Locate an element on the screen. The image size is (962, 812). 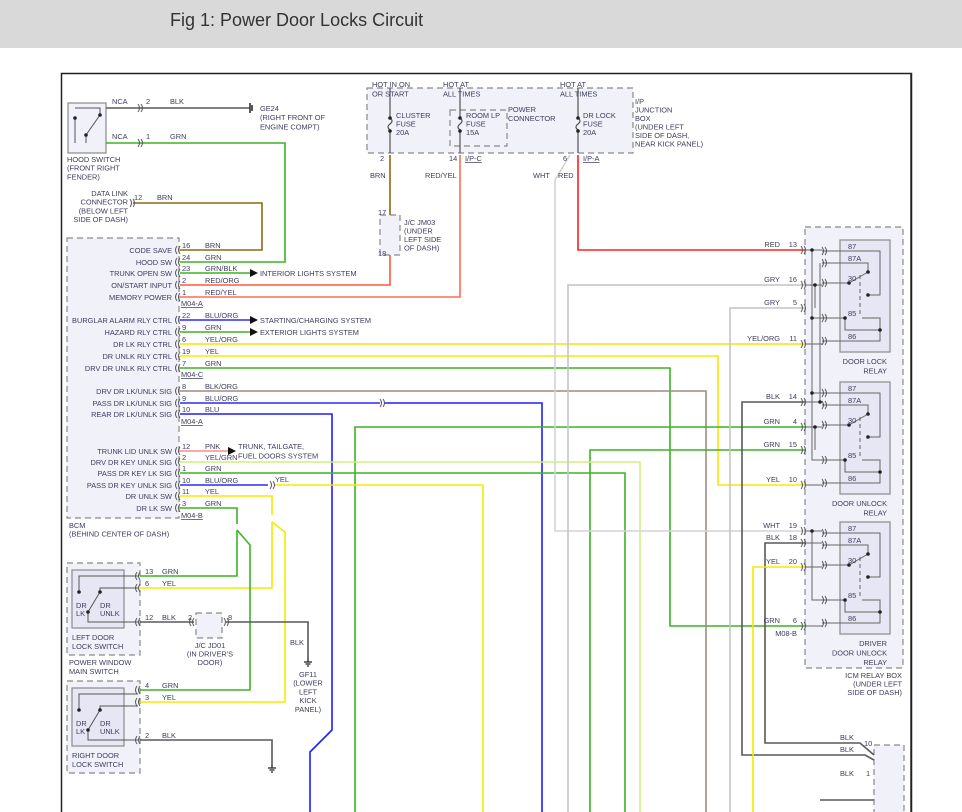
bcm-pin-label: DRV DR KEY UNLK SIG is located at coordinates (132, 462).